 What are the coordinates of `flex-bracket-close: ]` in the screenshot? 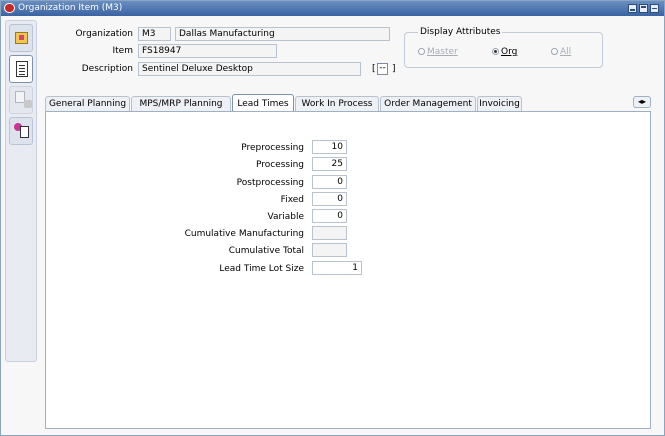 It's located at (394, 69).